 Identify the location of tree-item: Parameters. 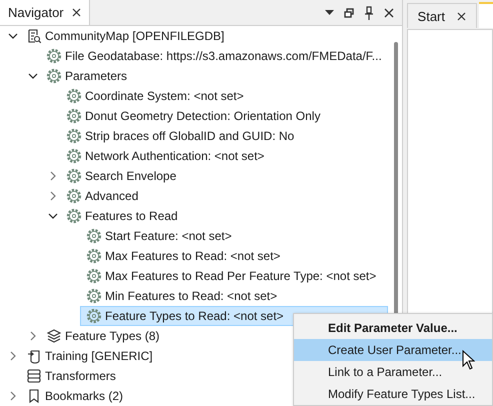
(86, 76).